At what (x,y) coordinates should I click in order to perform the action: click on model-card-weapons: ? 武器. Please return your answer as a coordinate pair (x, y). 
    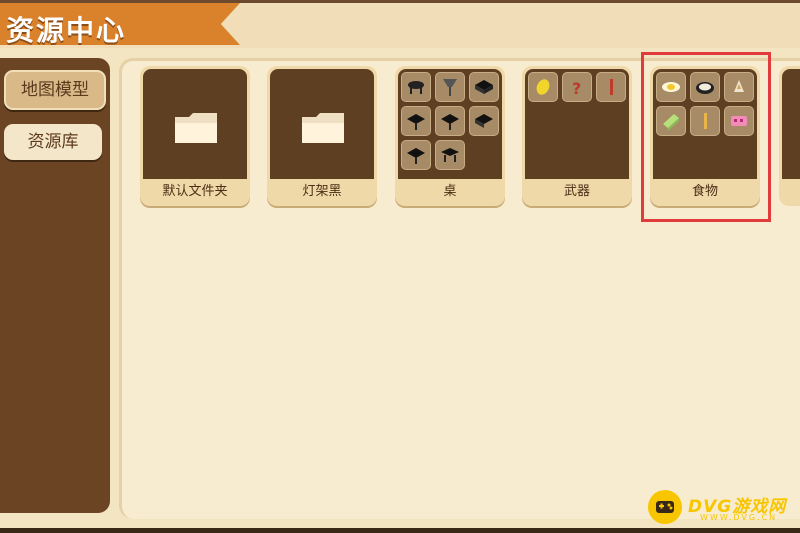
    Looking at the image, I should click on (577, 136).